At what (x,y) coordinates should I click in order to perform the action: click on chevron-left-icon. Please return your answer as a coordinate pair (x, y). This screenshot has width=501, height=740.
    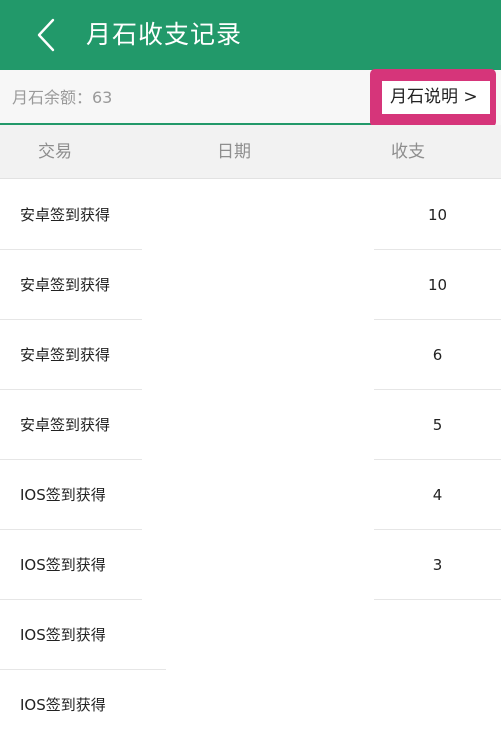
    Looking at the image, I should click on (46, 35).